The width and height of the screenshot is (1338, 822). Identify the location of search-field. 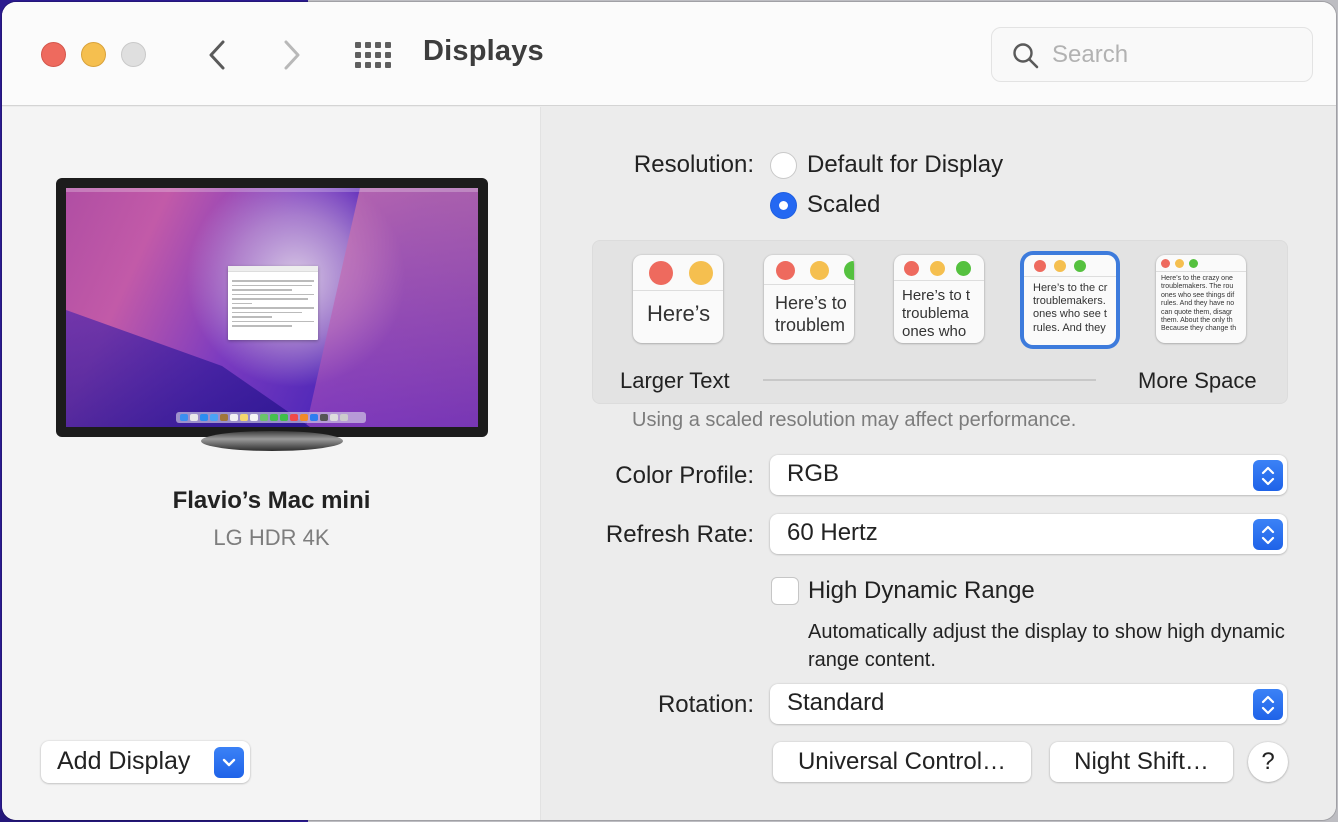
(1152, 54).